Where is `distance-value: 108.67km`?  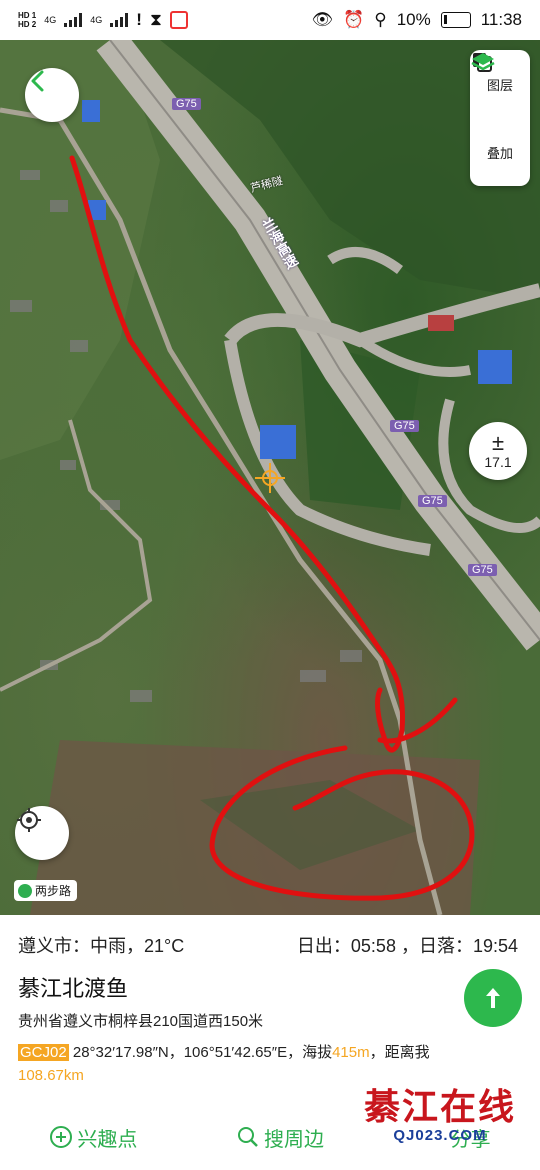 distance-value: 108.67km is located at coordinates (51, 1075).